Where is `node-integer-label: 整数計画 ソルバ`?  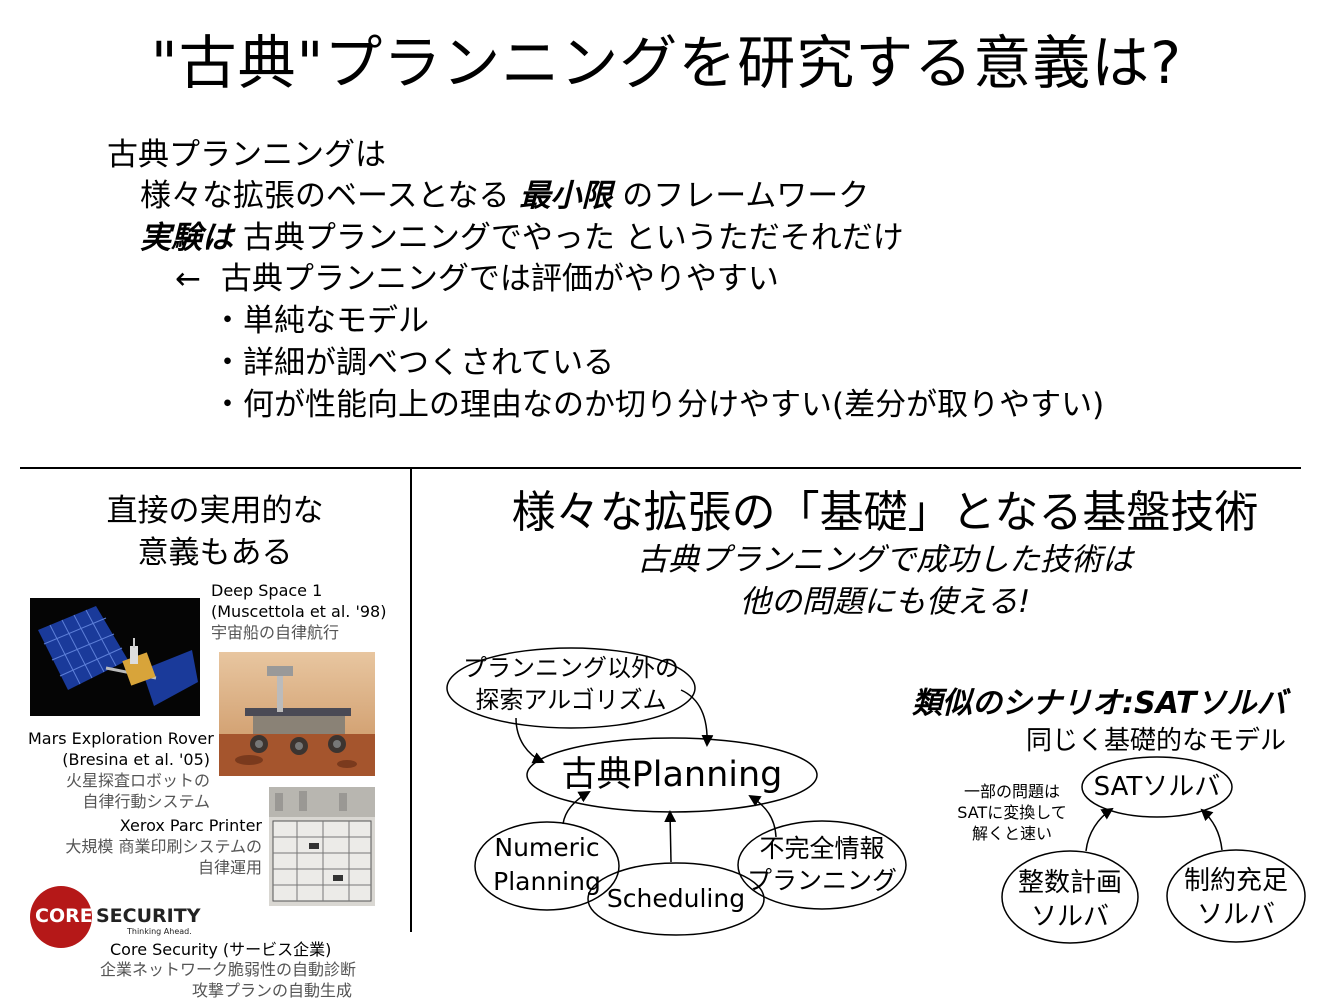 node-integer-label: 整数計画 ソルバ is located at coordinates (1069, 900).